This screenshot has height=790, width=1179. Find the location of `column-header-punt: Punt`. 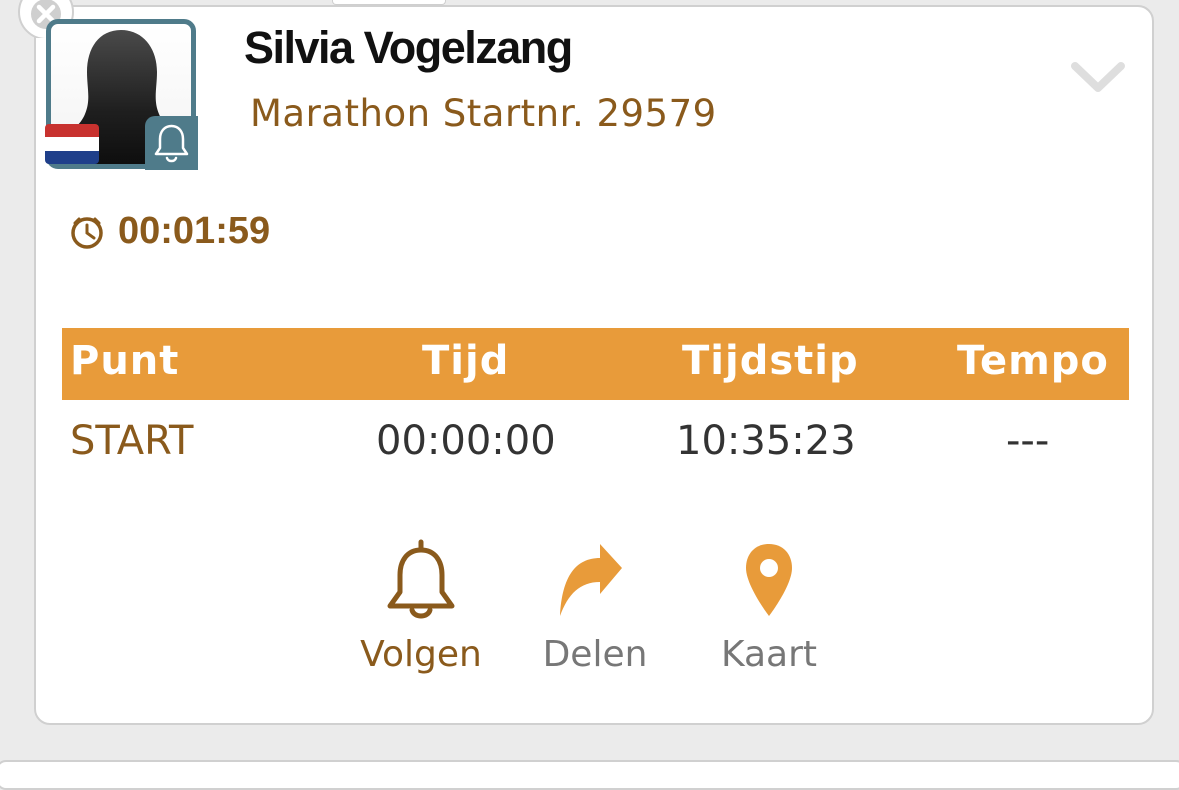

column-header-punt: Punt is located at coordinates (125, 361).